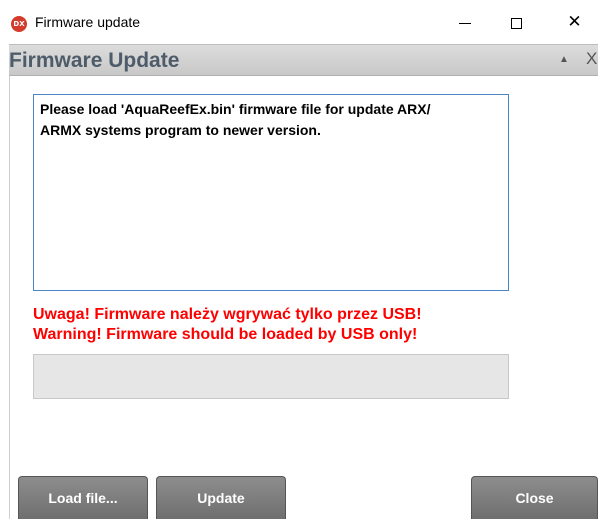  I want to click on close-window-button: ✕, so click(574, 22).